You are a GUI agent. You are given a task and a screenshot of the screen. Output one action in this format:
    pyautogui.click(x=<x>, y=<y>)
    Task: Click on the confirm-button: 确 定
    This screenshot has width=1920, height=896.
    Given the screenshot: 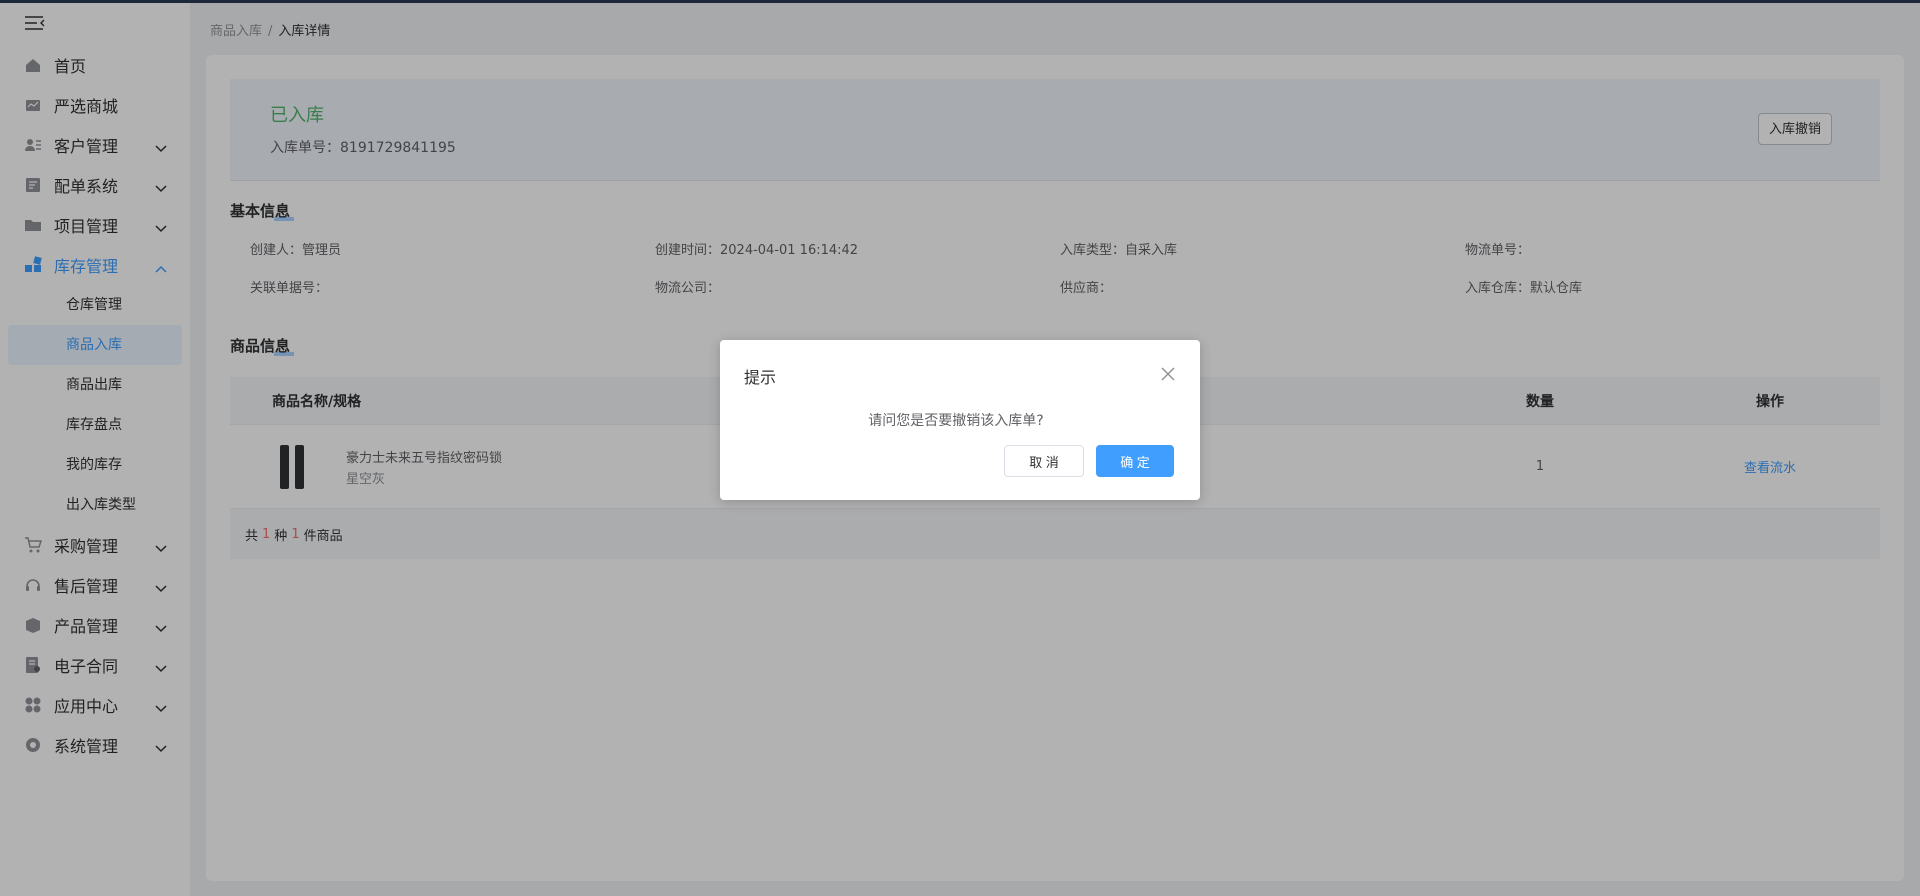 What is the action you would take?
    pyautogui.click(x=1135, y=461)
    